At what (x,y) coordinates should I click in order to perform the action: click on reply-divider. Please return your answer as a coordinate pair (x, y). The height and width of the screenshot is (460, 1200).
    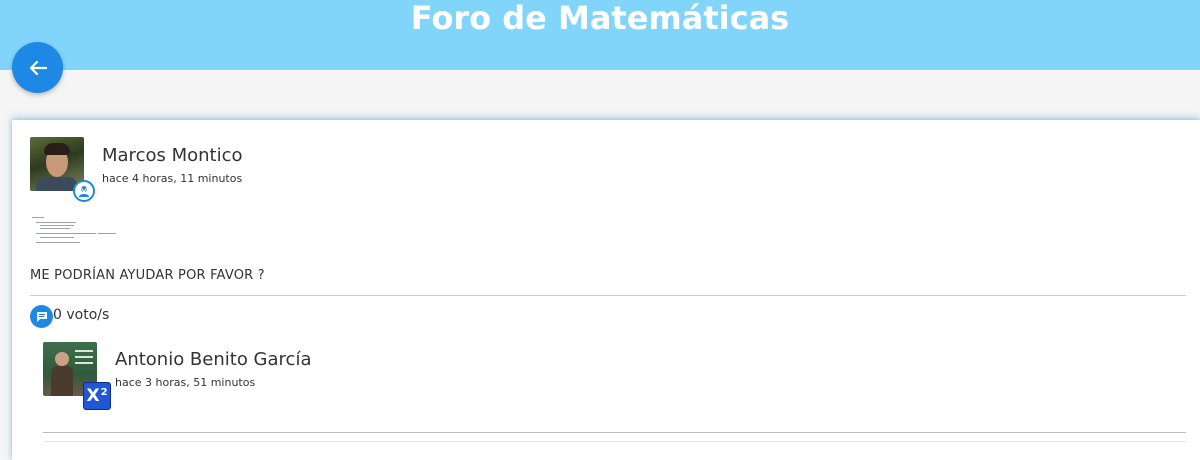
    Looking at the image, I should click on (614, 432).